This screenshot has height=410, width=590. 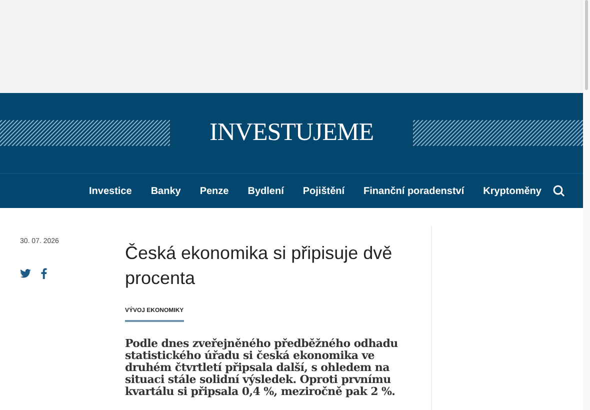 What do you see at coordinates (586, 45) in the screenshot?
I see `scrollbar-thumb` at bounding box center [586, 45].